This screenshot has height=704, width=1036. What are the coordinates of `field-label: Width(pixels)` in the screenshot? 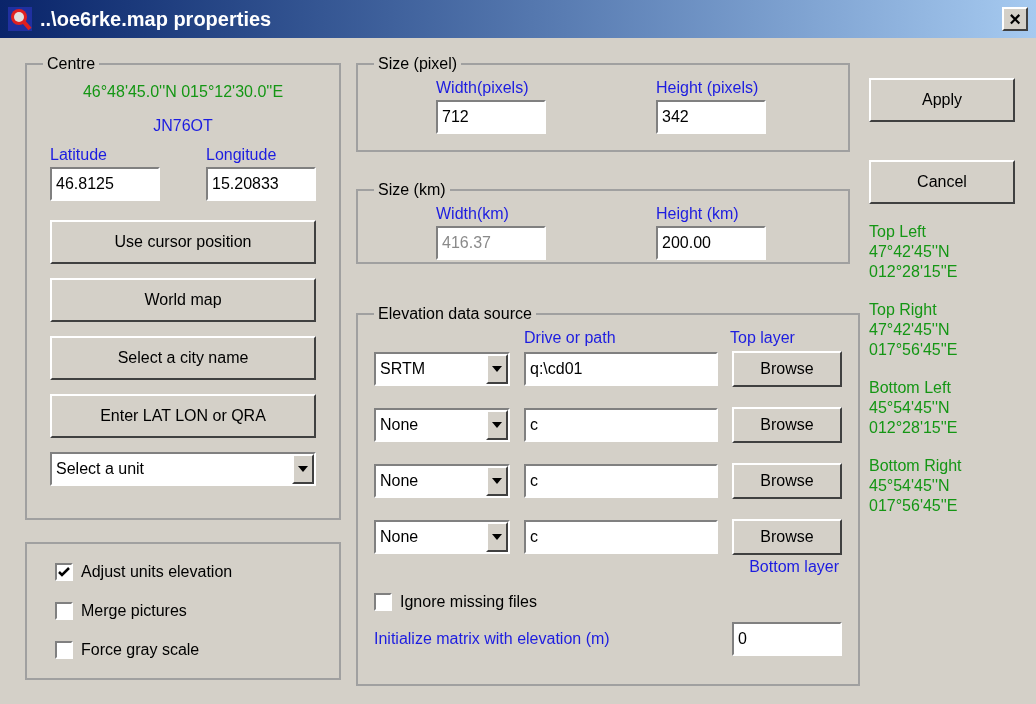 It's located at (483, 88).